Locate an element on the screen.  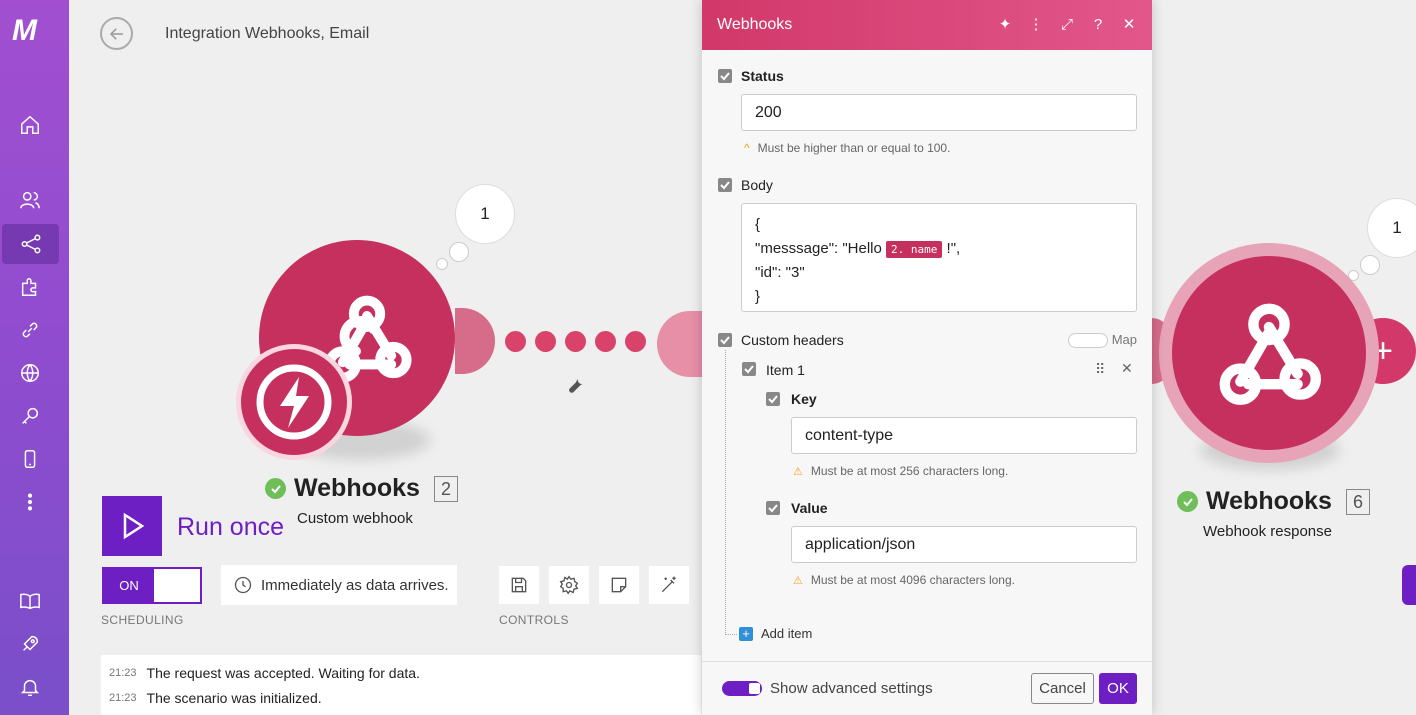
more-icon is located at coordinates (30, 502).